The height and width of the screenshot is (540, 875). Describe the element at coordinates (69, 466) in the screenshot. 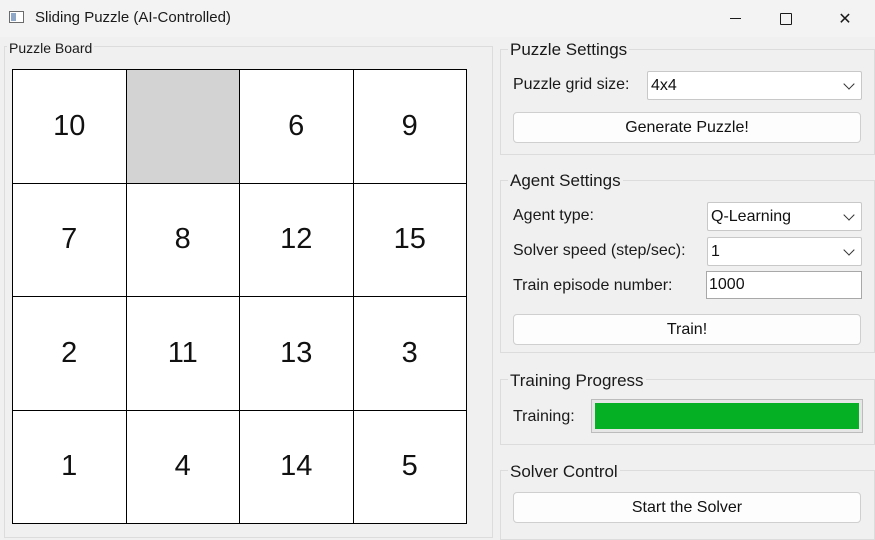

I see `puzzle-tile: 1` at that location.